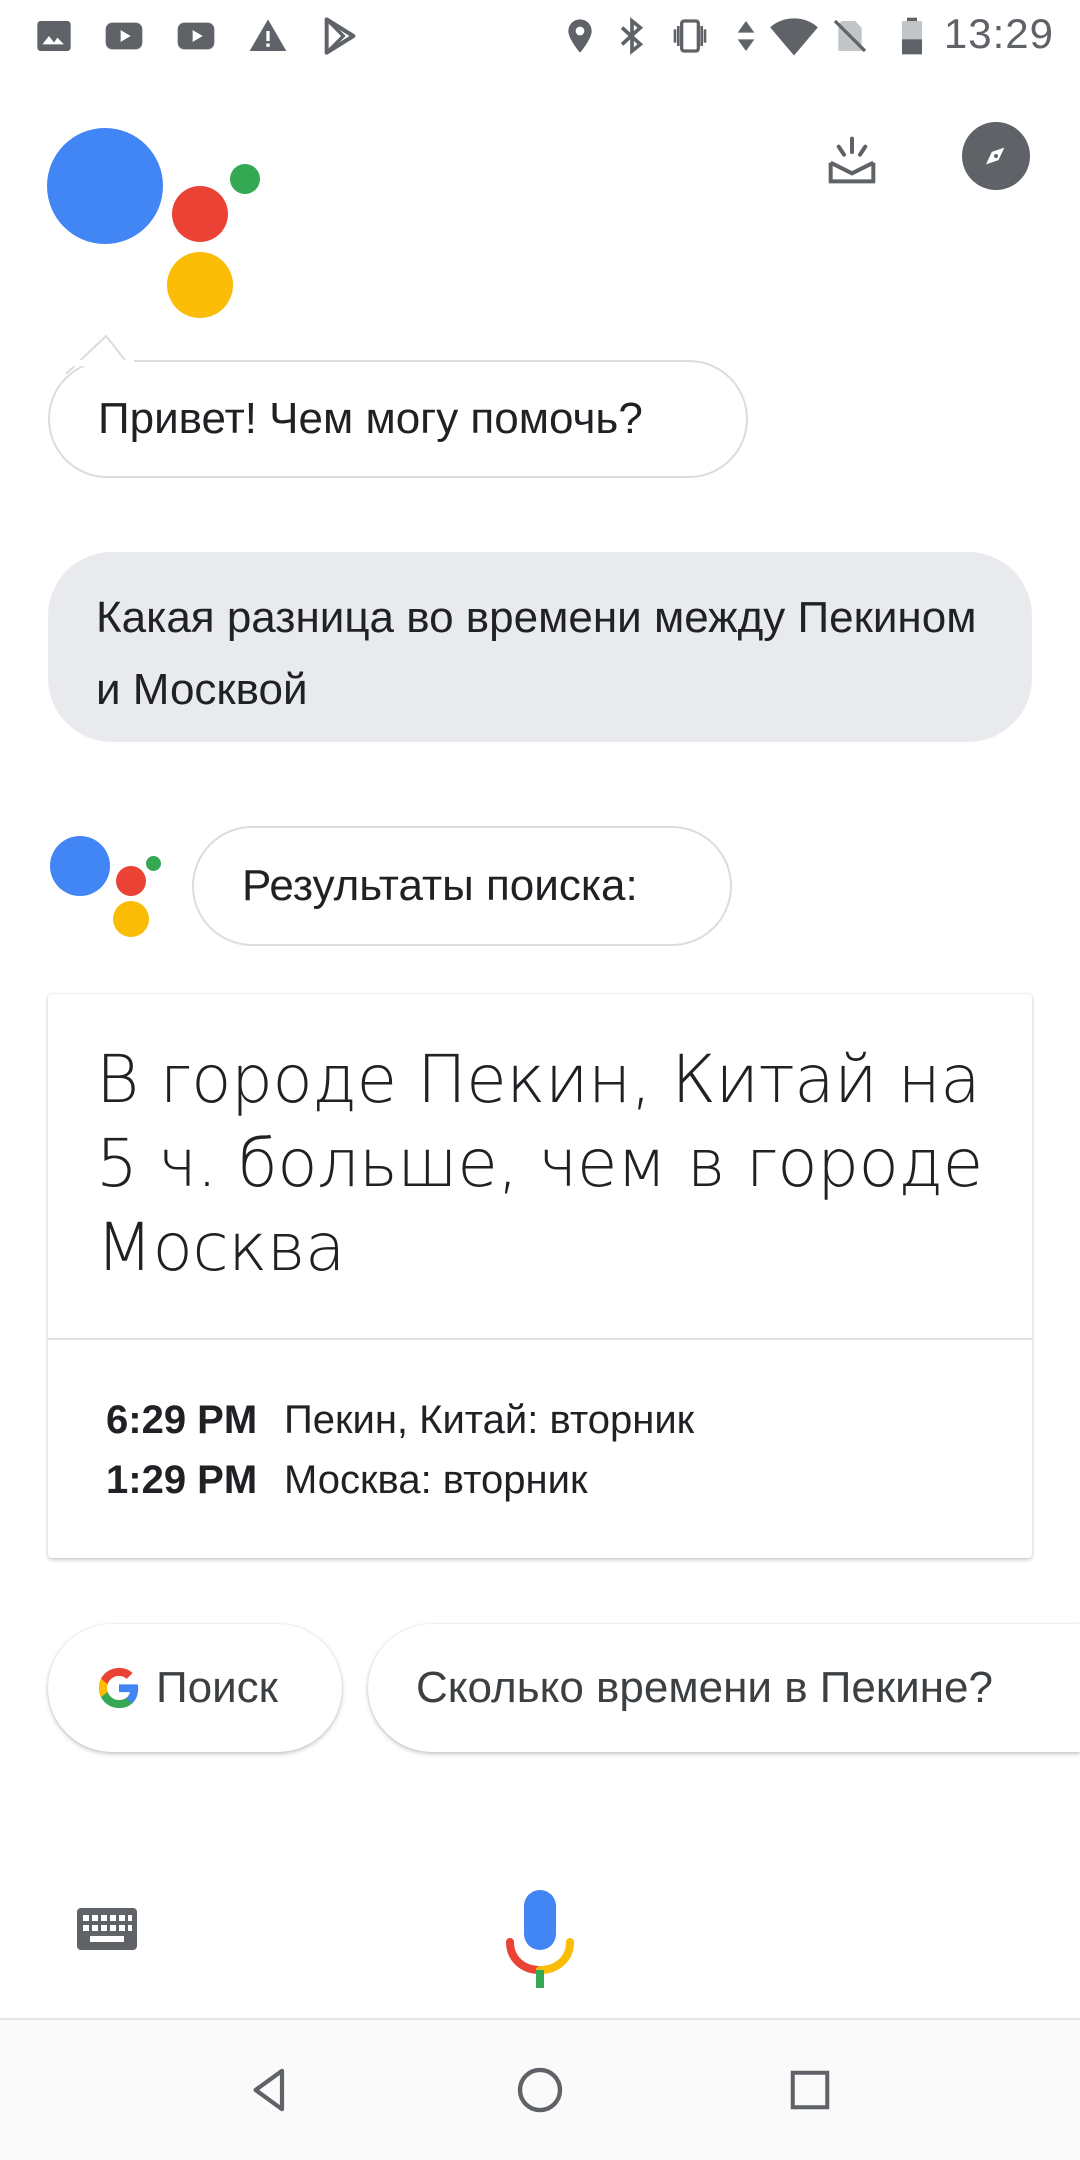 Image resolution: width=1080 pixels, height=2160 pixels. What do you see at coordinates (580, 36) in the screenshot?
I see `location-icon` at bounding box center [580, 36].